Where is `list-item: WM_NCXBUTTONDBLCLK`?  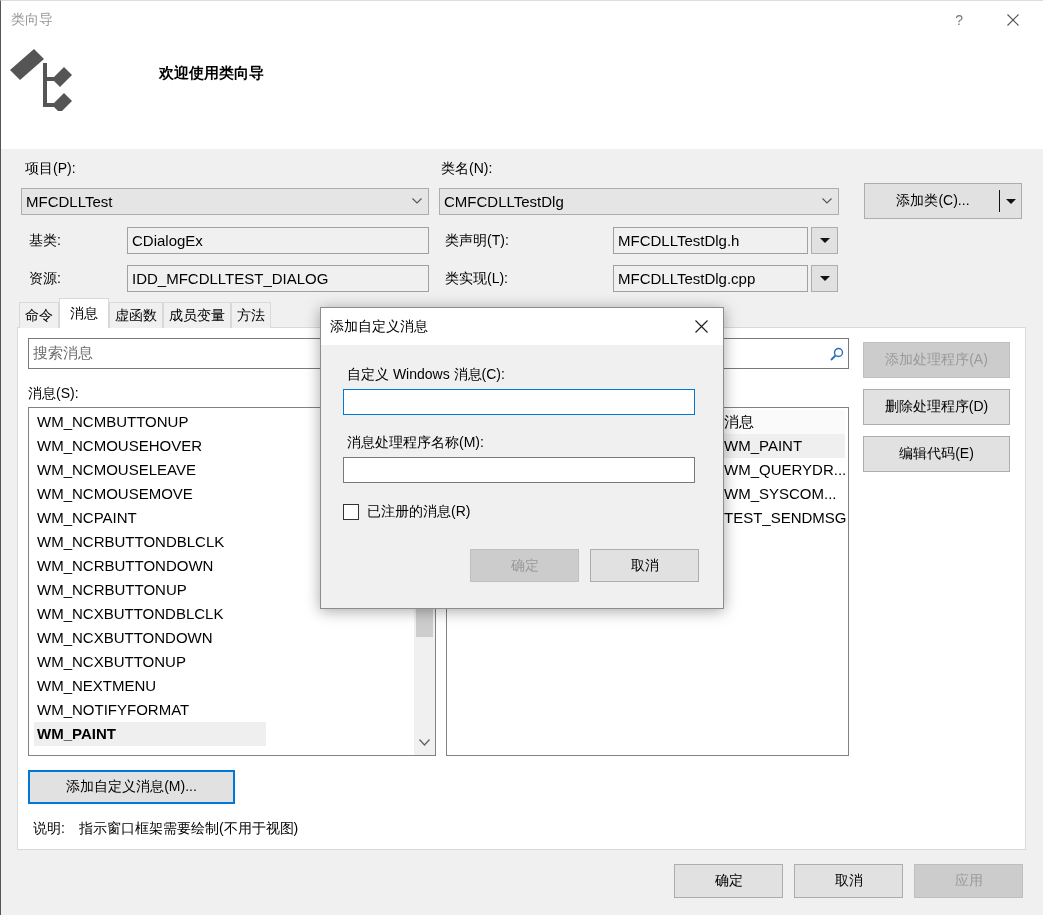
list-item: WM_NCXBUTTONDBLCLK is located at coordinates (150, 614).